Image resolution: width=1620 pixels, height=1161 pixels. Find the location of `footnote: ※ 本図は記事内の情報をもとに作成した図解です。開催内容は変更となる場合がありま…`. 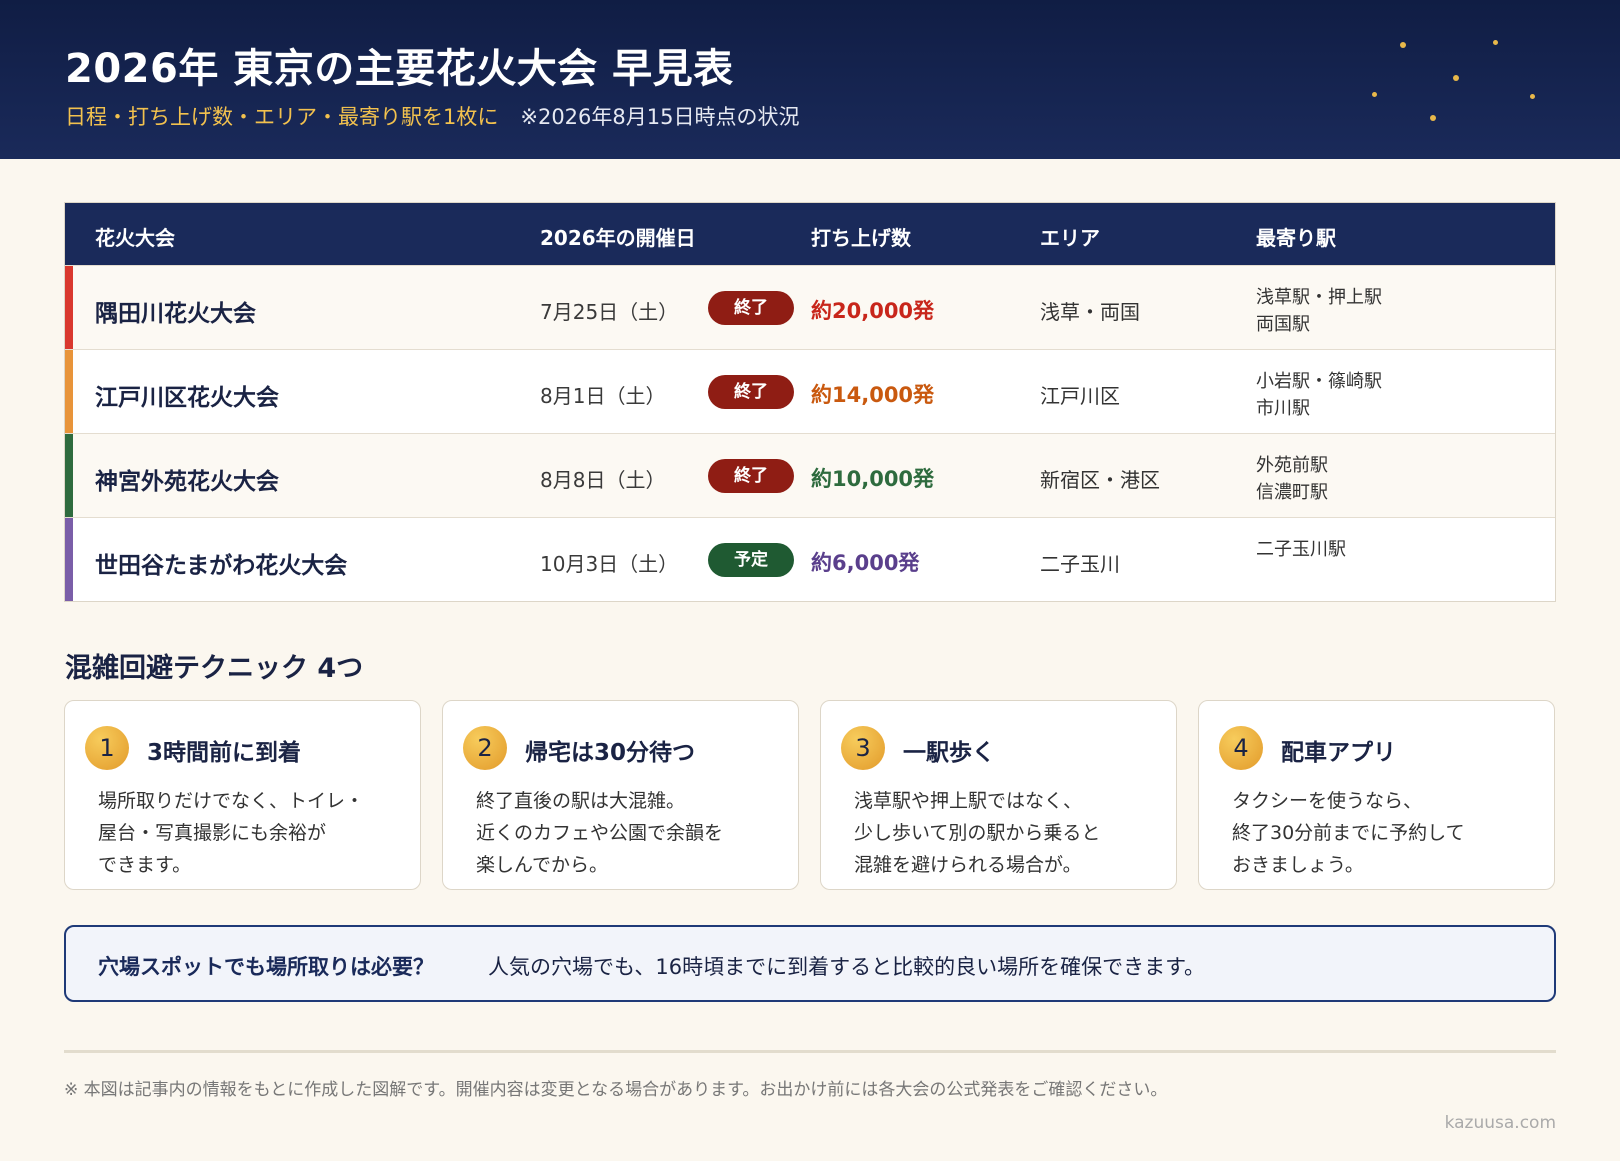

footnote: ※ 本図は記事内の情報をもとに作成した図解です。開催内容は変更となる場合がありま… is located at coordinates (616, 1090).